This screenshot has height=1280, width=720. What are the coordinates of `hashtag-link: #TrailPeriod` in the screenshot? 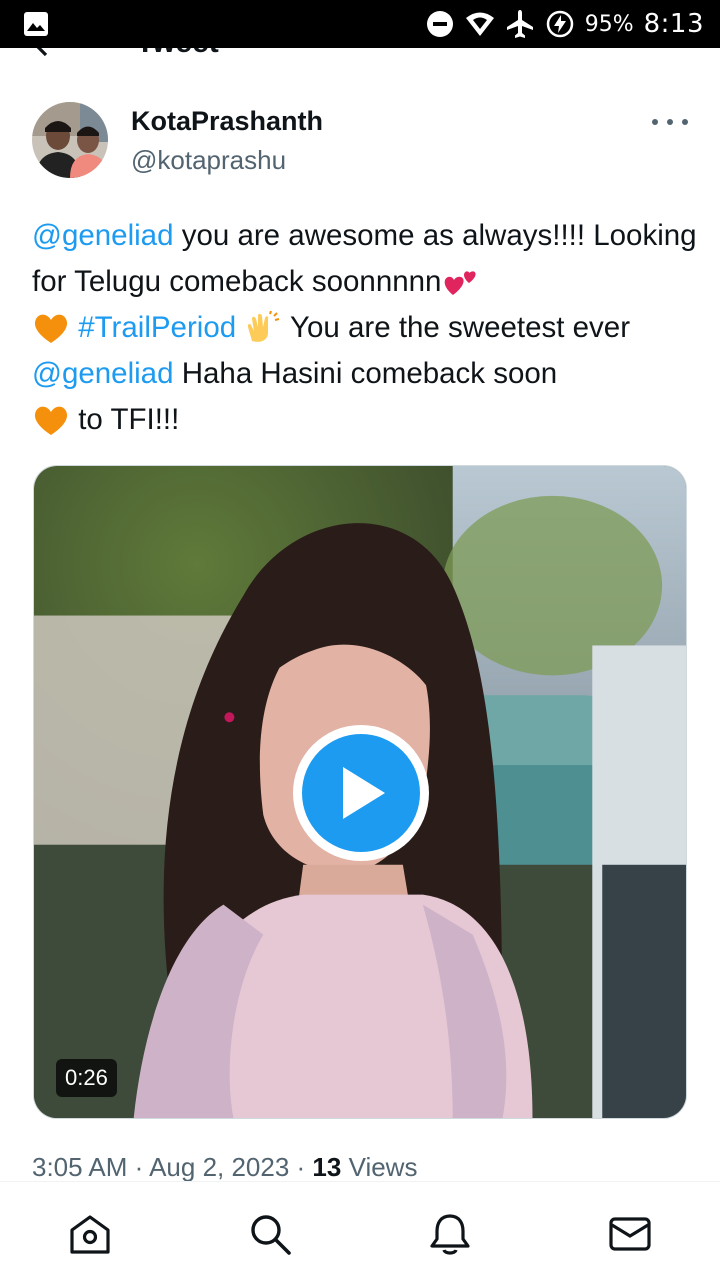 It's located at (157, 327).